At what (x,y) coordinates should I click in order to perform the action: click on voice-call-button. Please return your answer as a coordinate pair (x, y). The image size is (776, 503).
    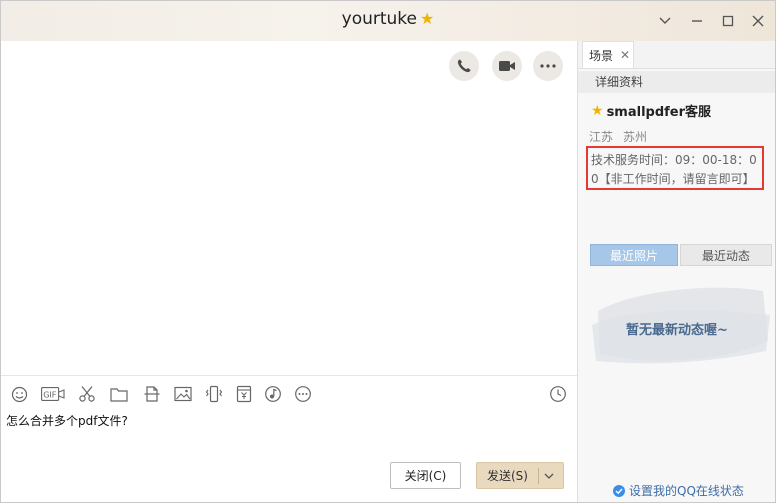
    Looking at the image, I should click on (464, 66).